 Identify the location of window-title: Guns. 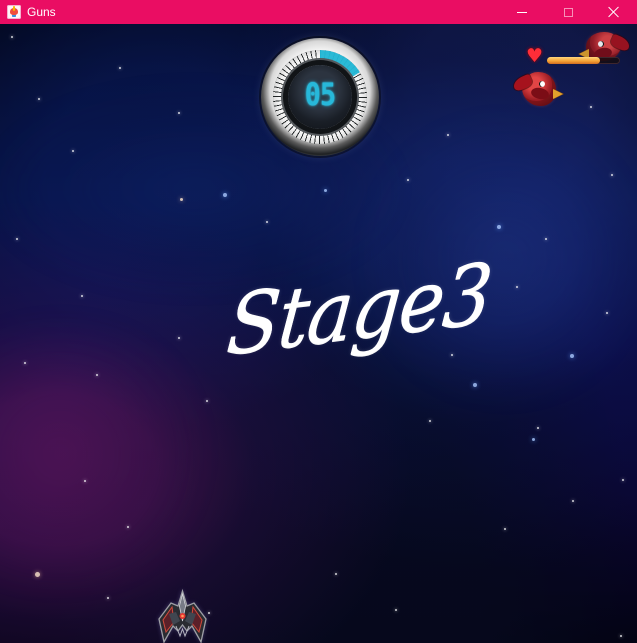
(41, 12).